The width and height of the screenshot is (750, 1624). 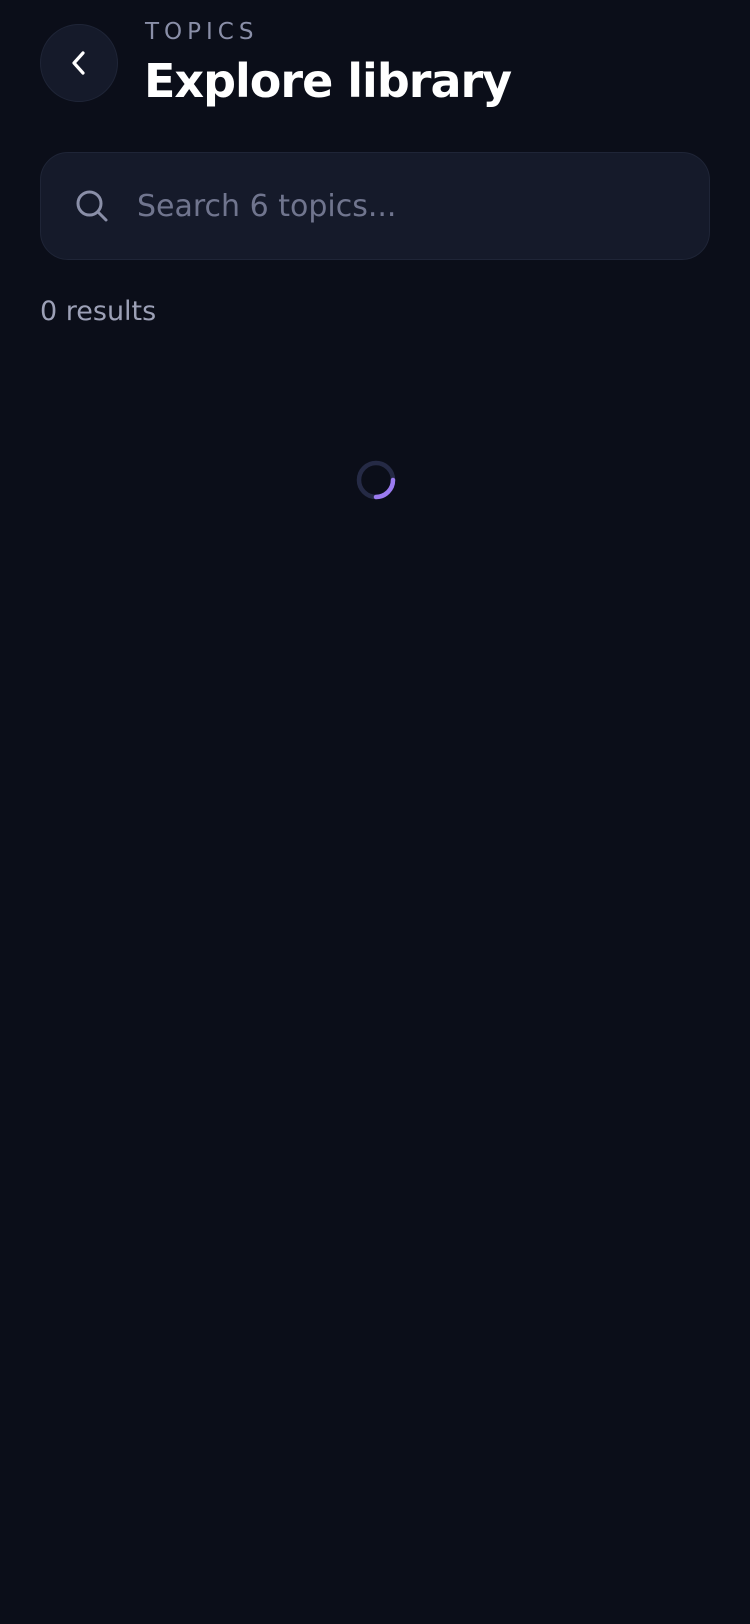 I want to click on back-button, so click(x=79, y=63).